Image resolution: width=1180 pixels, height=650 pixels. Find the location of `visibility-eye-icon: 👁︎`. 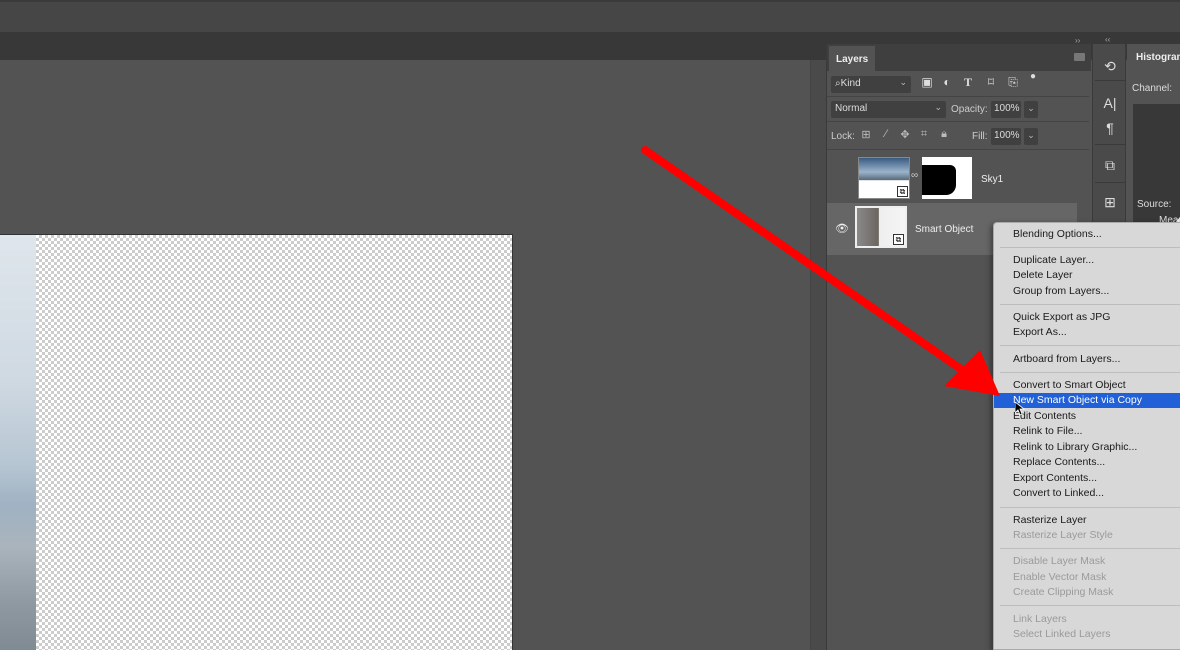

visibility-eye-icon: 👁︎ is located at coordinates (842, 228).